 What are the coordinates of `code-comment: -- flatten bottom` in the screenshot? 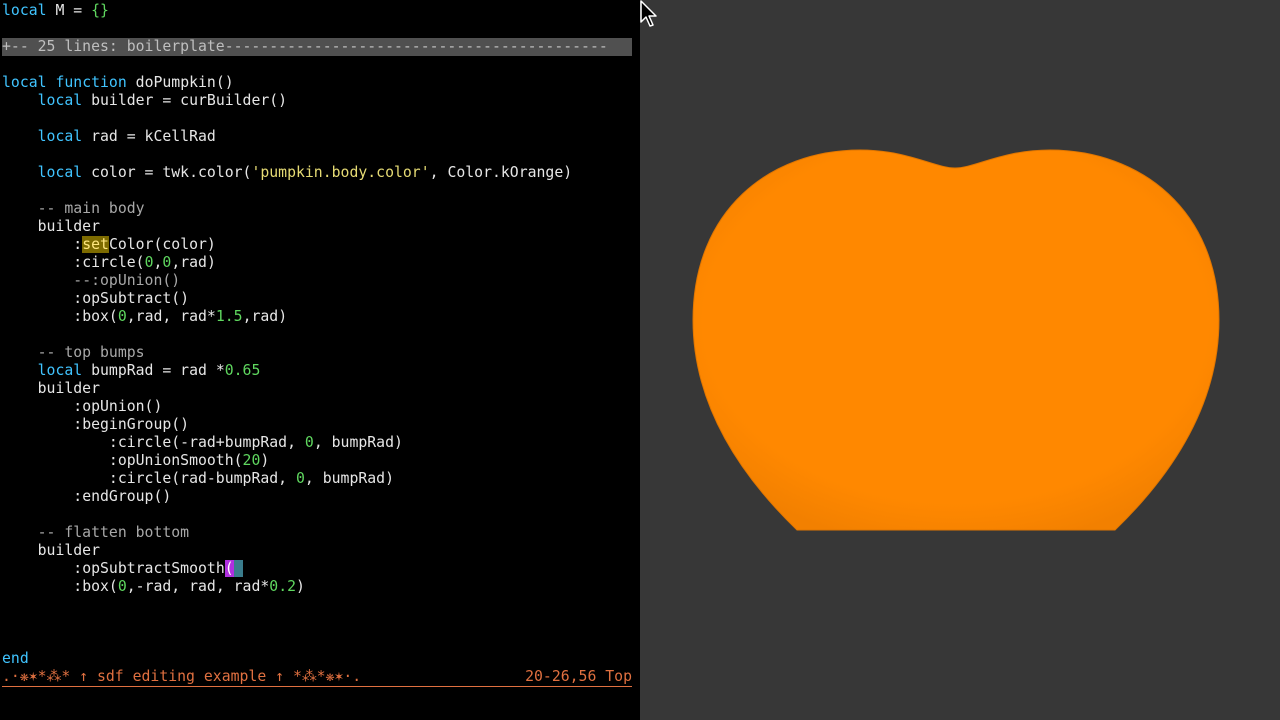 It's located at (113, 532).